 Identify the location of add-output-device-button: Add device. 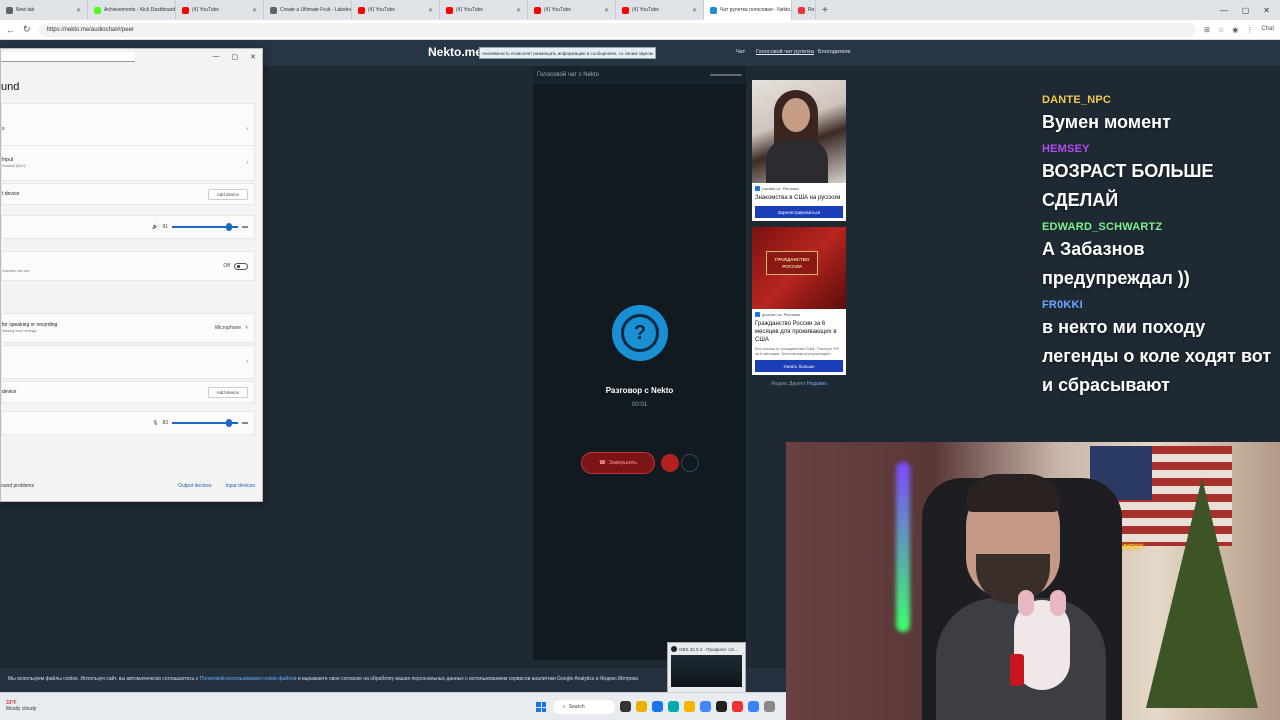
(227, 194).